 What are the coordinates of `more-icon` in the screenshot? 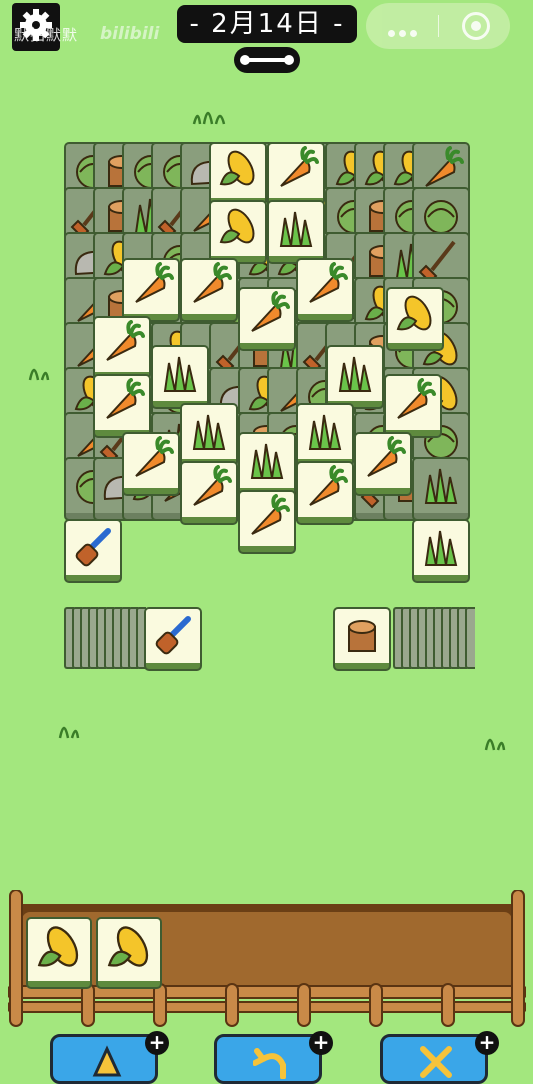 It's located at (404, 31).